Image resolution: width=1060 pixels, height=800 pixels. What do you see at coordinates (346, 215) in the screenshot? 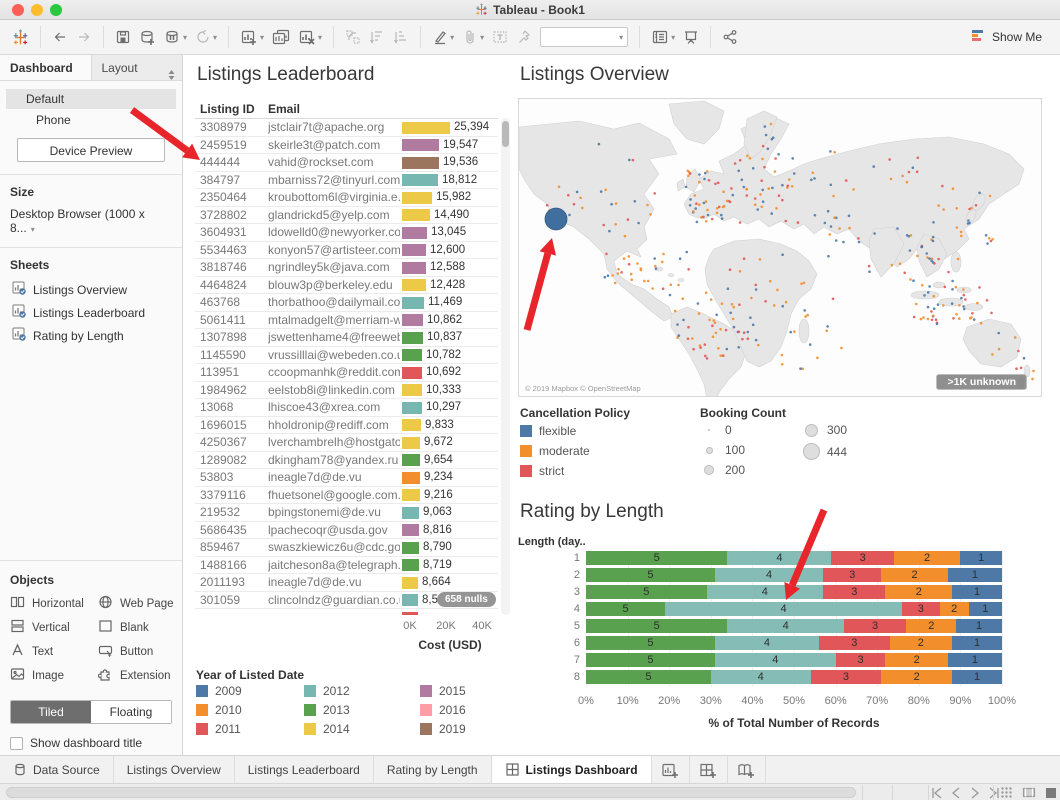
I see `leaderboard-row: 3728802 glandrickd5@yelp.com 14,490` at bounding box center [346, 215].